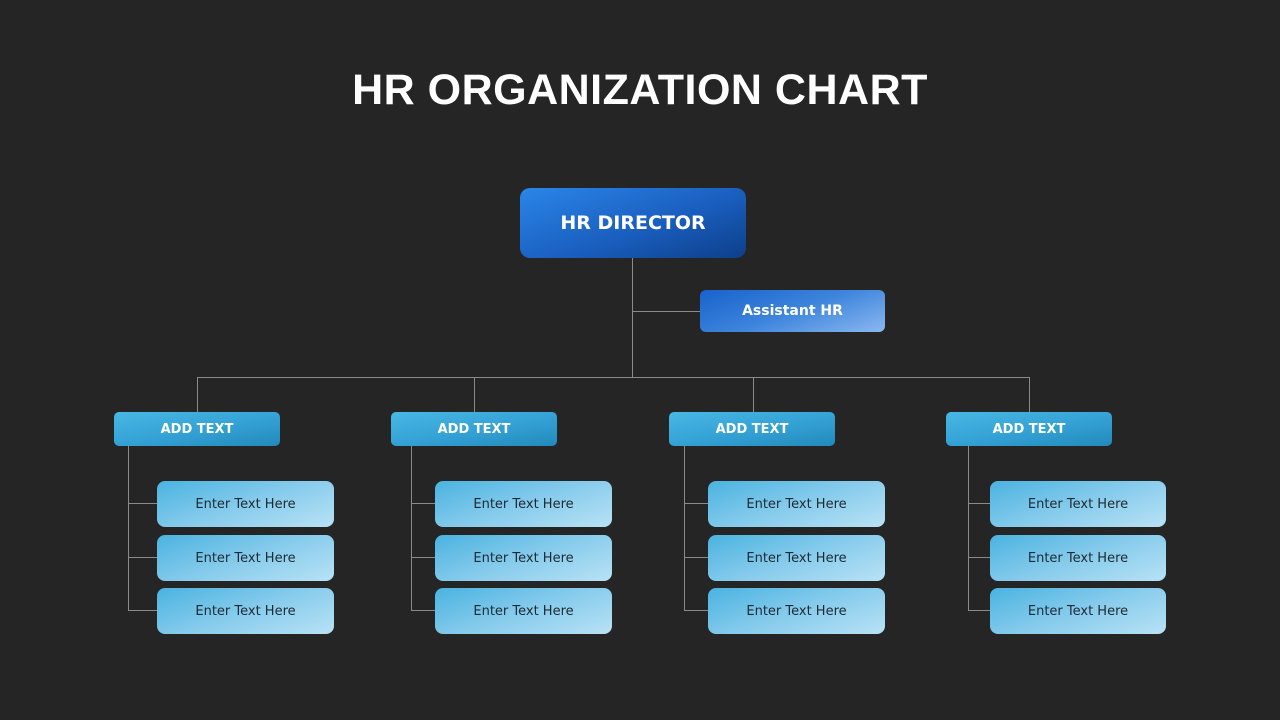 The width and height of the screenshot is (1280, 720). What do you see at coordinates (197, 394) in the screenshot?
I see `connector-dept-1-drop` at bounding box center [197, 394].